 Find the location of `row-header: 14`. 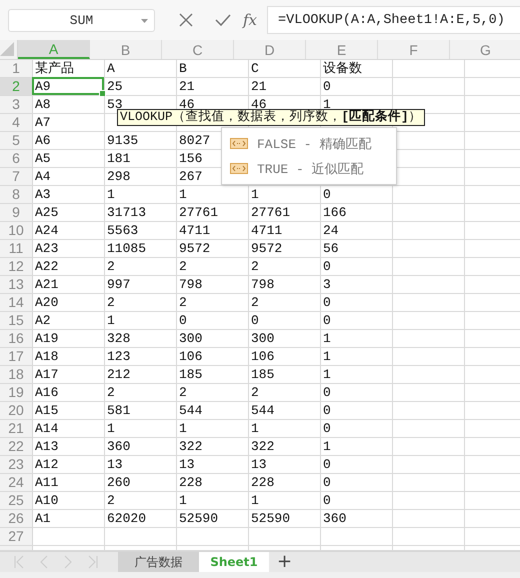

row-header: 14 is located at coordinates (16, 302).